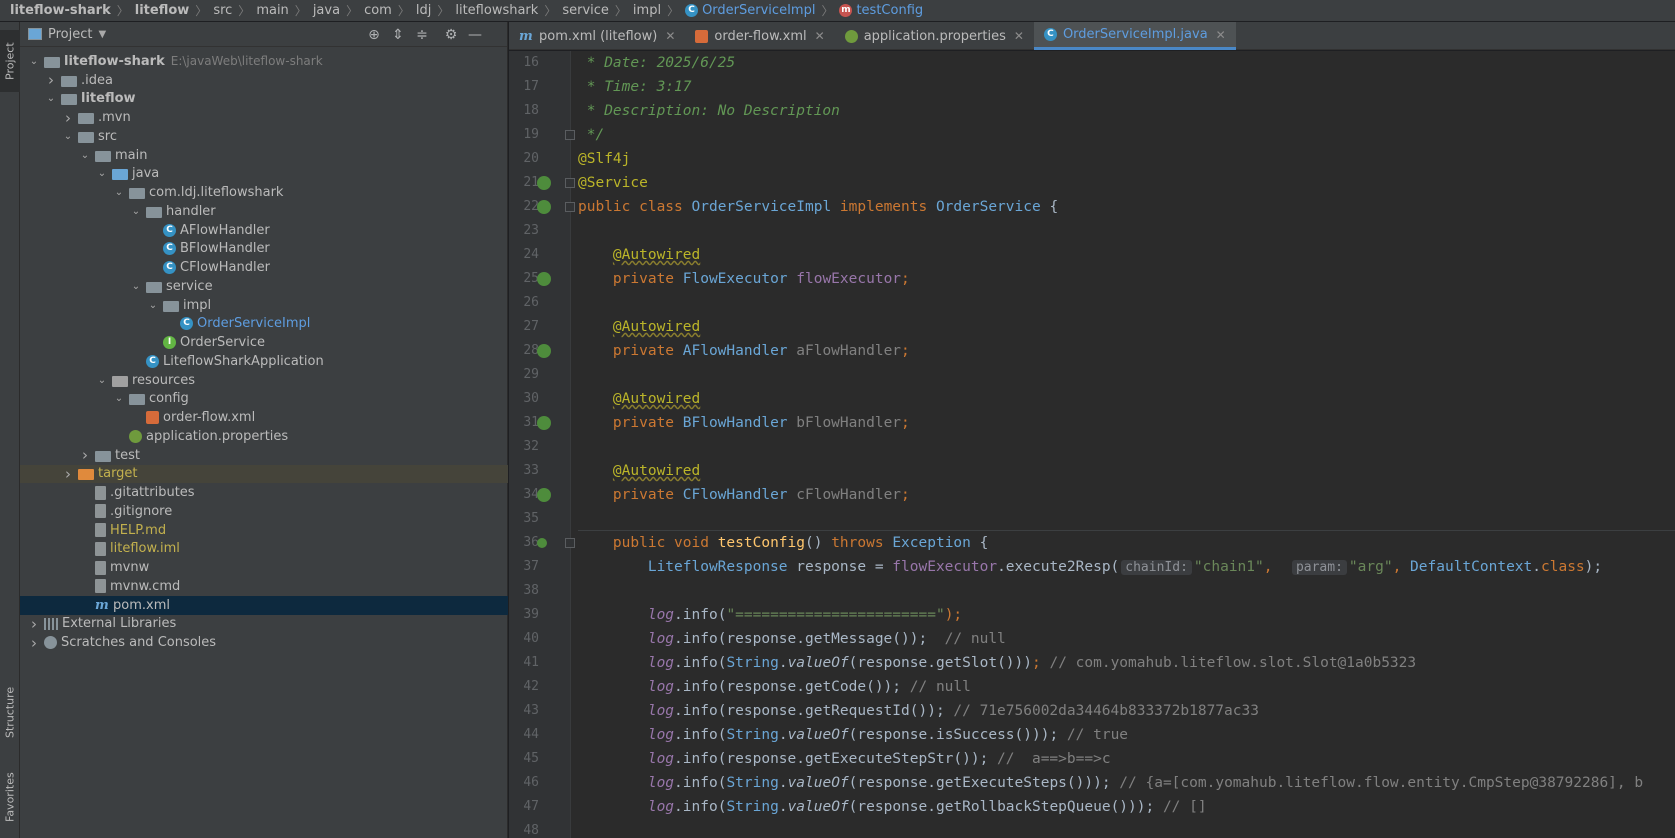  I want to click on locate-icon: ⊕, so click(374, 35).